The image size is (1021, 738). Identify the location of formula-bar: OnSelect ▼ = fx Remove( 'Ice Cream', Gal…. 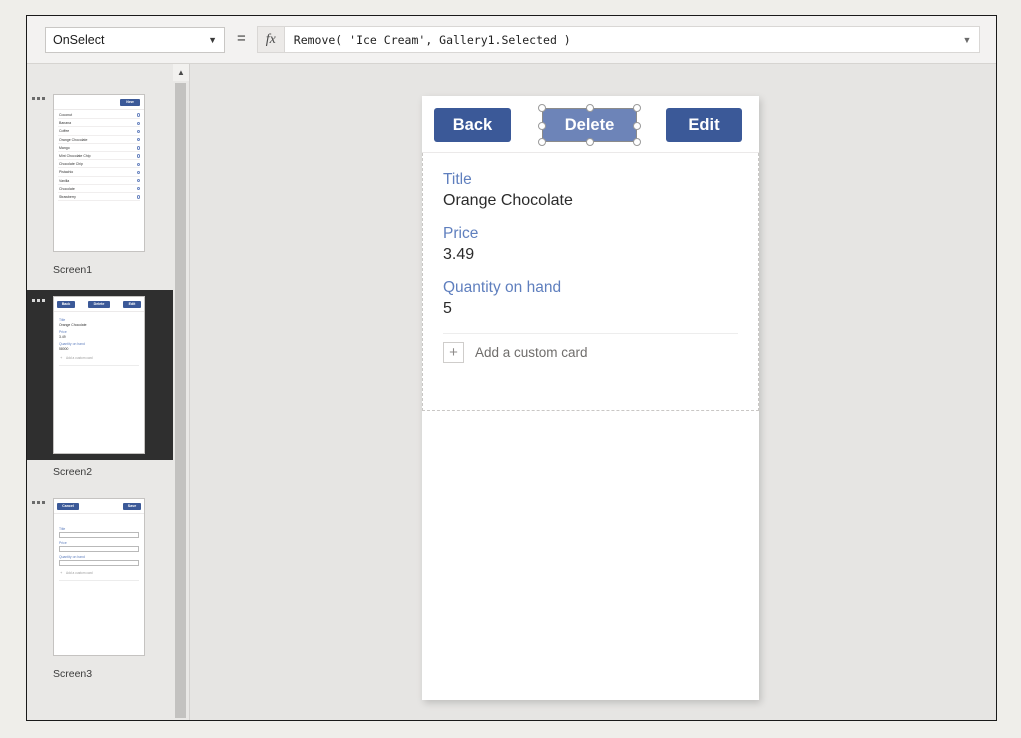
(511, 40).